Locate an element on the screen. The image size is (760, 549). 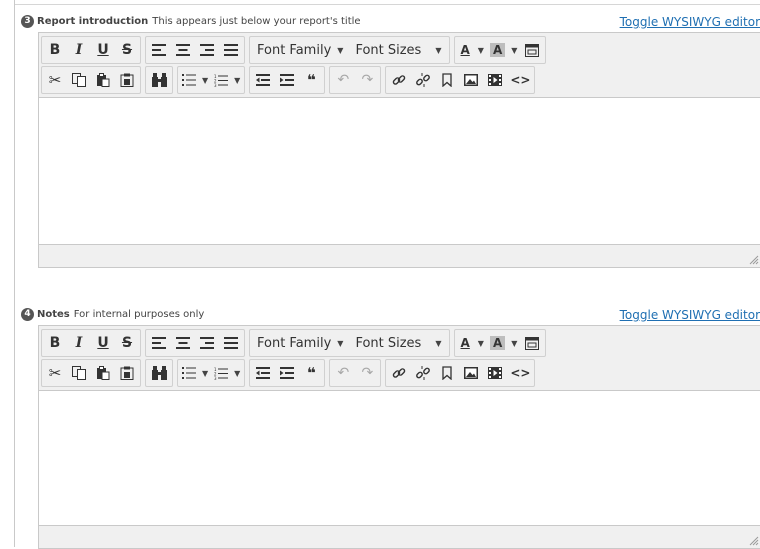
align-left-icon is located at coordinates (159, 50).